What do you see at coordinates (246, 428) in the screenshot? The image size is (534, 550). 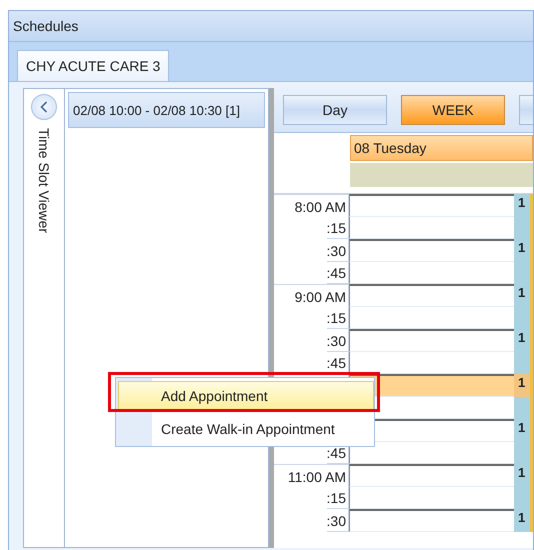 I see `menu-item: Create Walk-in Appointment` at bounding box center [246, 428].